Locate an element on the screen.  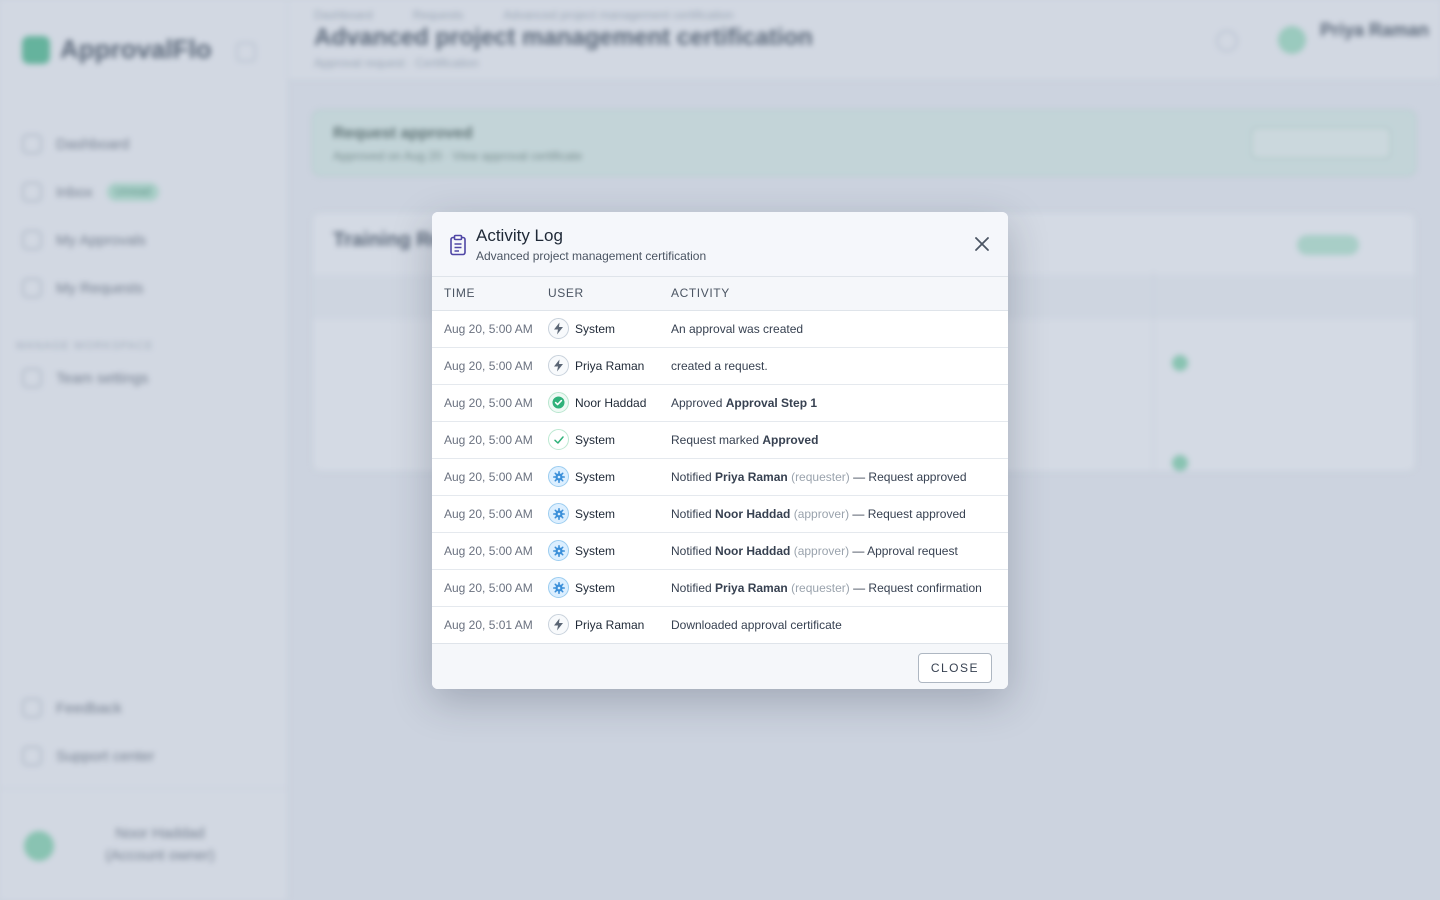
close-icon is located at coordinates (982, 244).